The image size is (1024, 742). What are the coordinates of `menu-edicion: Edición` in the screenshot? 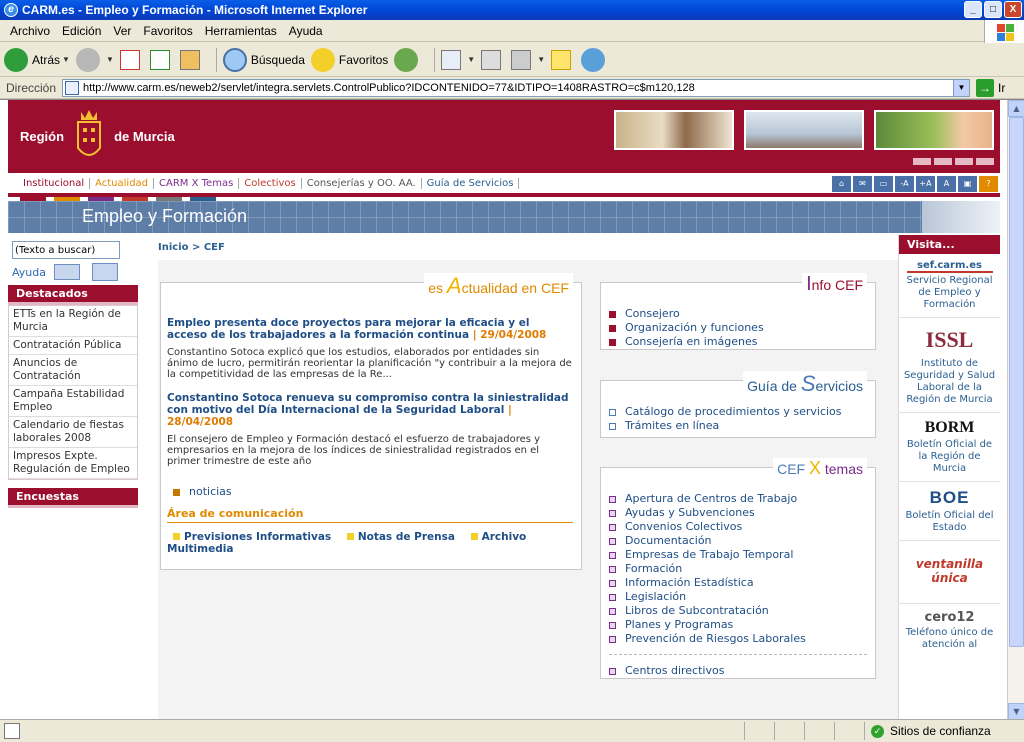 It's located at (81, 31).